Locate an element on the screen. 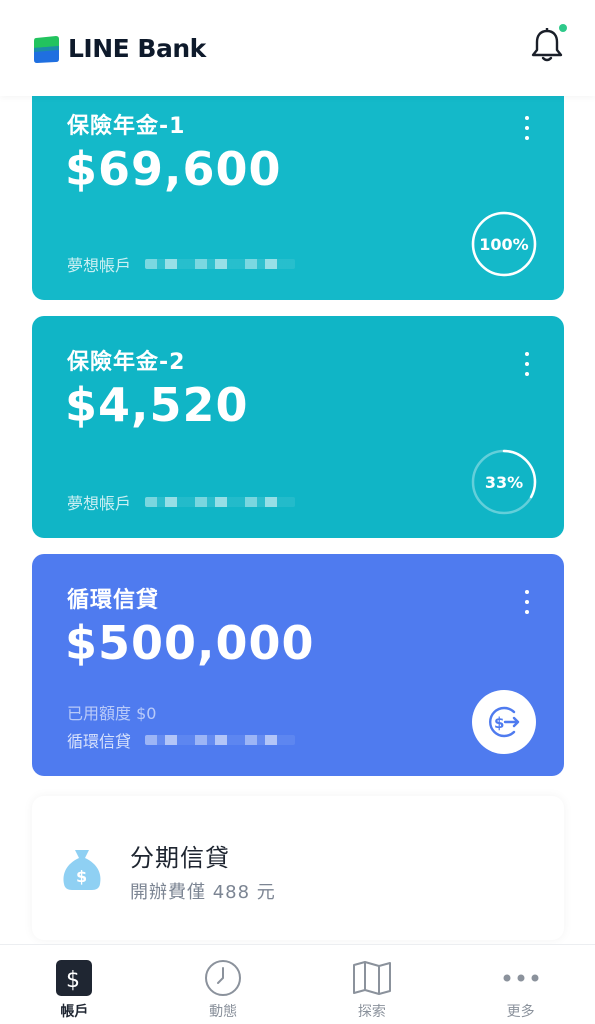 Image resolution: width=595 pixels, height=1024 pixels. tab-label: 動態 is located at coordinates (223, 1012).